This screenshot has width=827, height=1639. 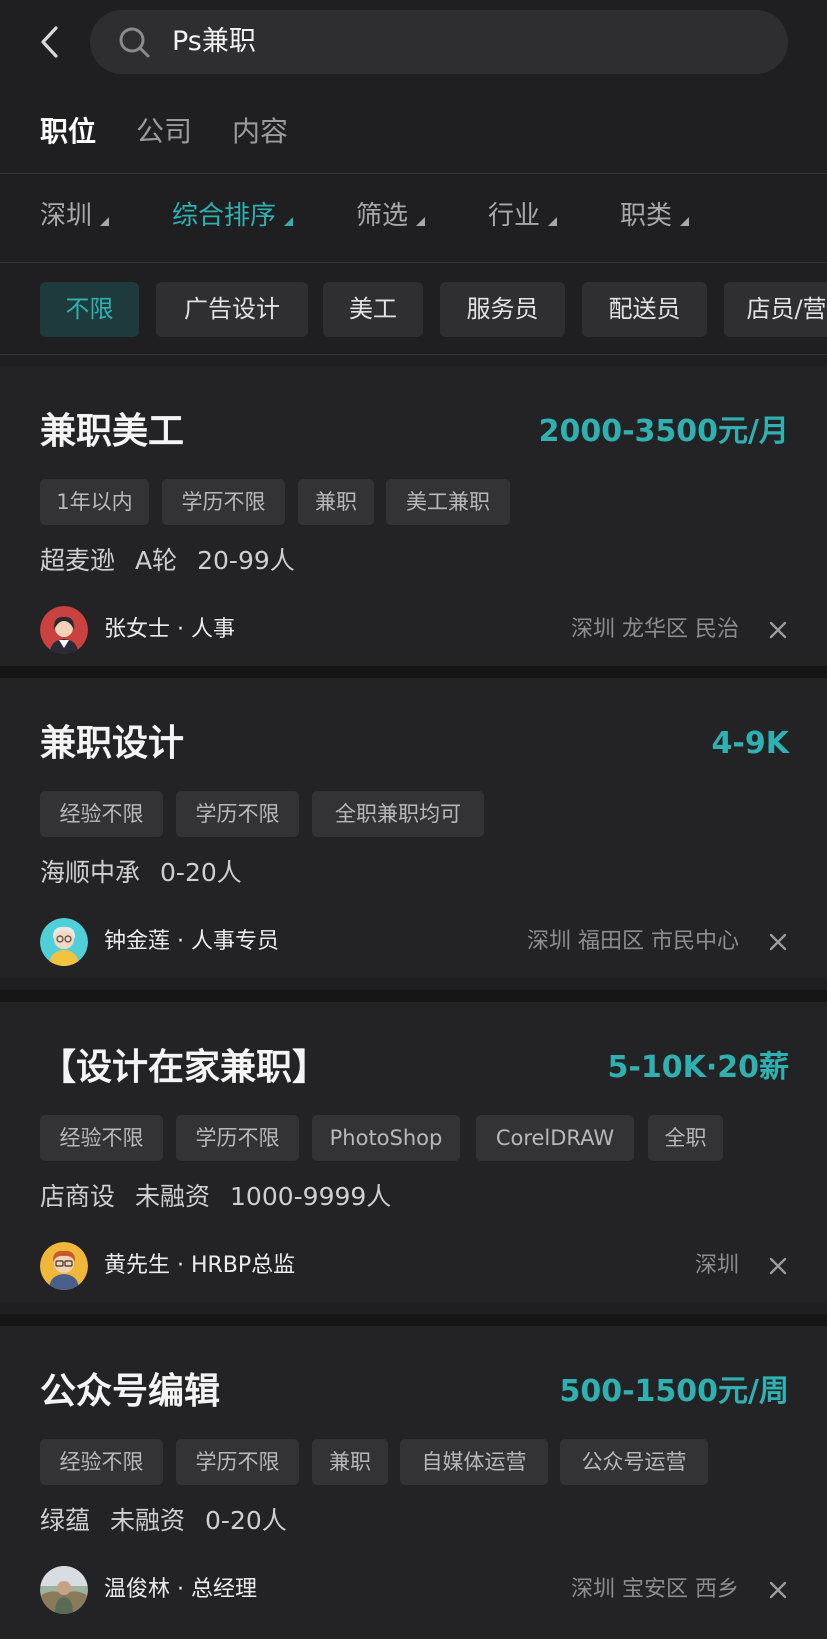 I want to click on company-info: 绿蕴 未融资 0-20人, so click(x=173, y=1521).